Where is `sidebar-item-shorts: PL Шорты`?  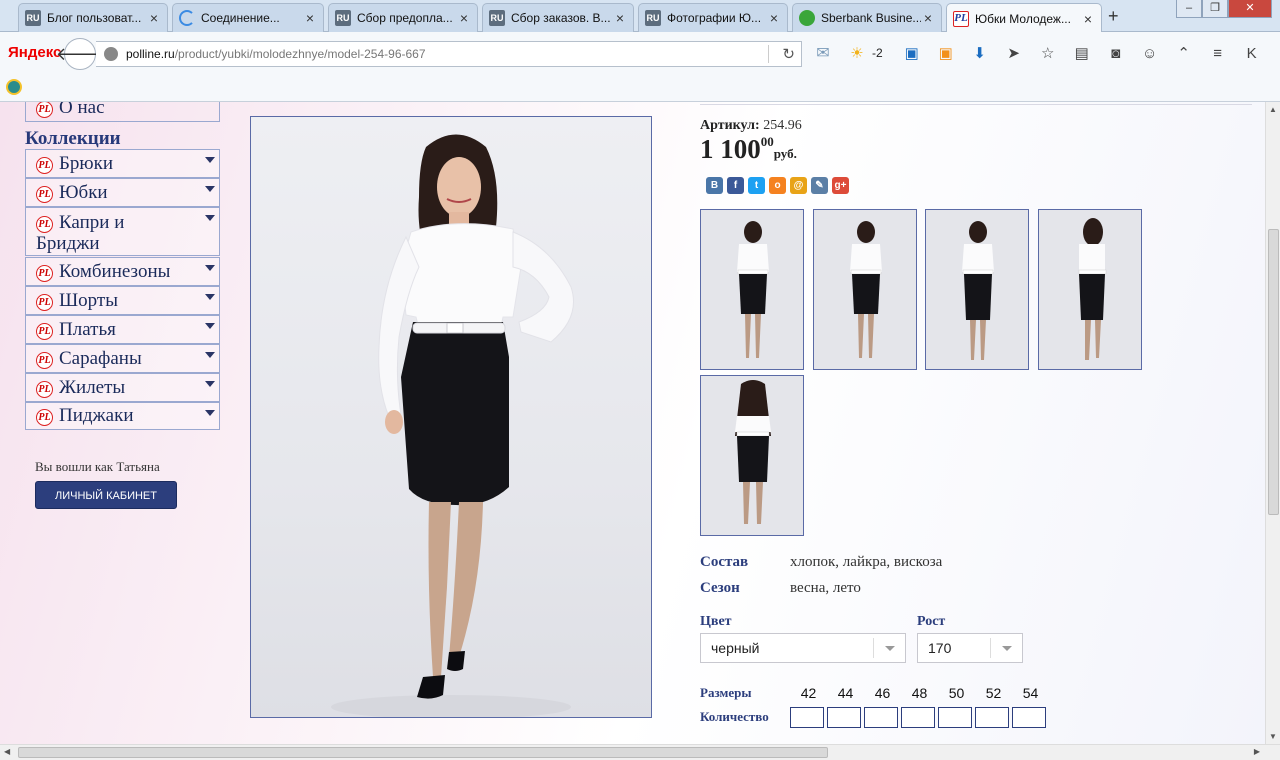
sidebar-item-shorts: PL Шорты is located at coordinates (122, 300).